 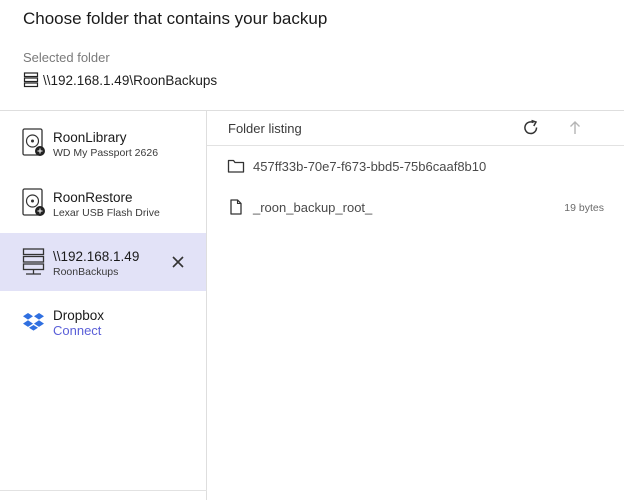 I want to click on dropbox-connect-link: Connect, so click(x=77, y=330).